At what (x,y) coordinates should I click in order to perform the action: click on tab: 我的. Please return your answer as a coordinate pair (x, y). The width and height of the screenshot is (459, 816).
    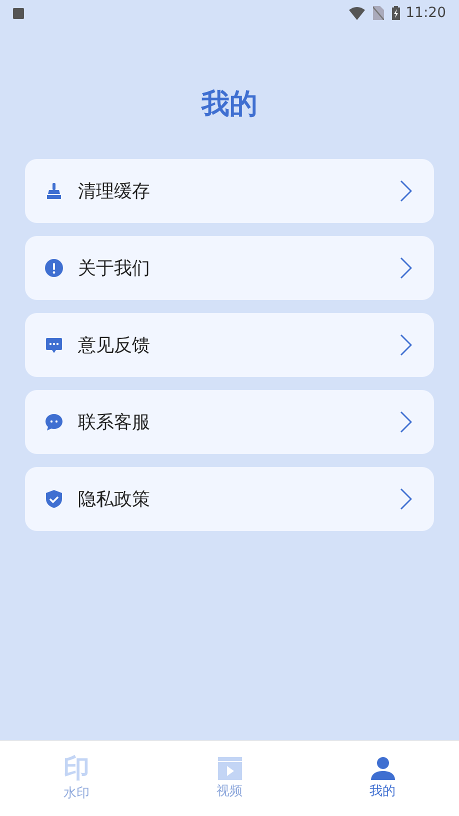
    Looking at the image, I should click on (382, 778).